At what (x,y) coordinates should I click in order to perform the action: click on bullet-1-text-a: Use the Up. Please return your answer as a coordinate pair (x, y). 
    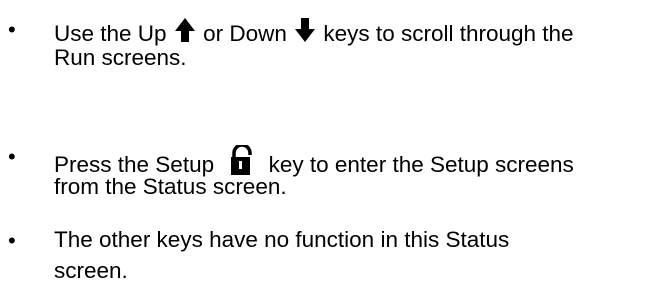
    Looking at the image, I should click on (110, 33).